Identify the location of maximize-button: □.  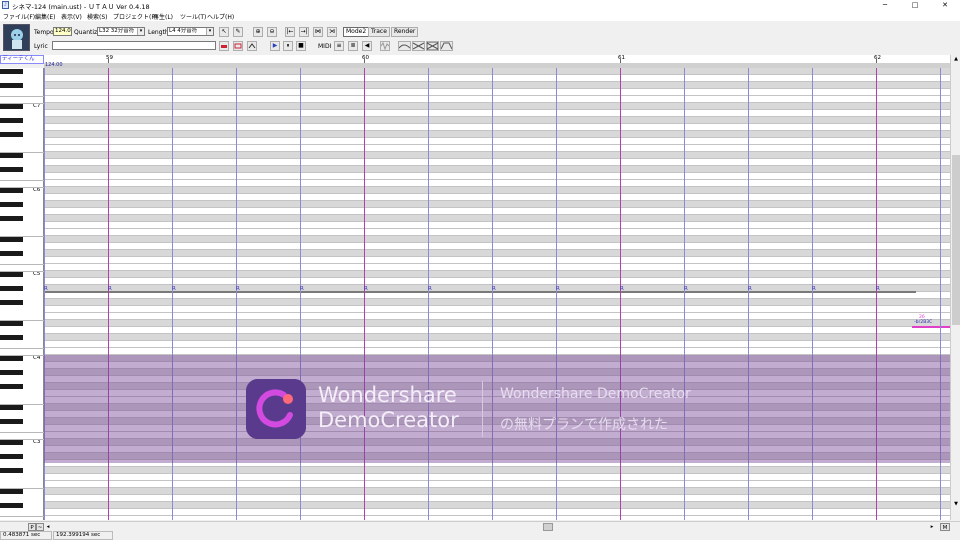
(915, 5).